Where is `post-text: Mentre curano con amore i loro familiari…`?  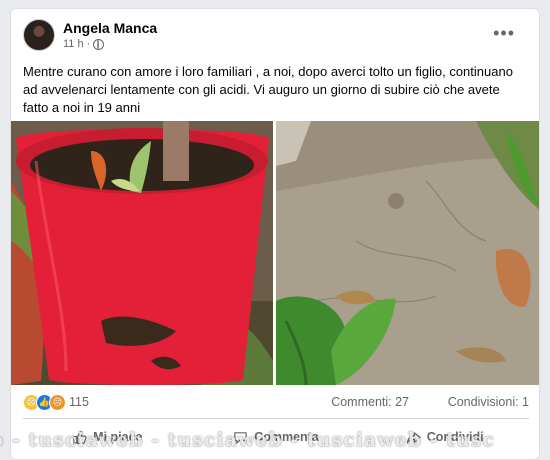
post-text: Mentre curano con amore i loro familiari… is located at coordinates (268, 89).